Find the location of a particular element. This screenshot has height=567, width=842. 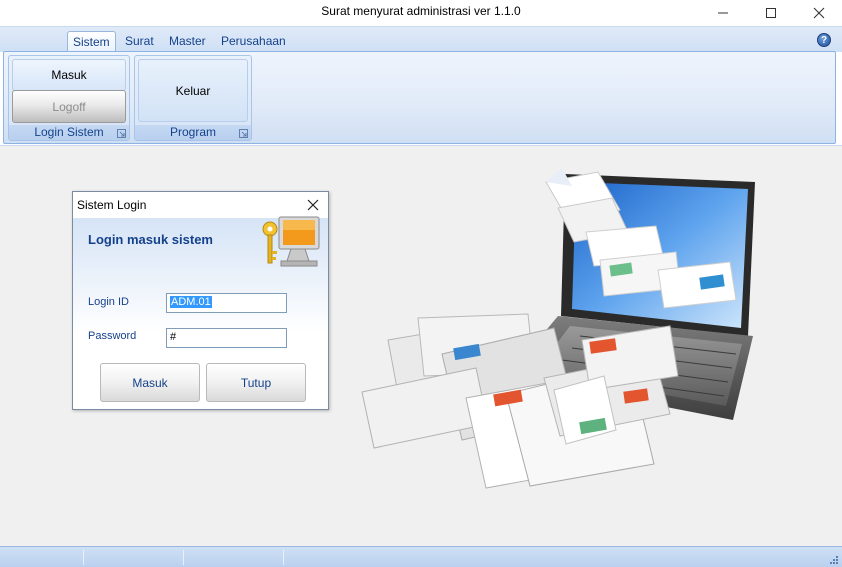

tab-surat: Surat is located at coordinates (139, 42).